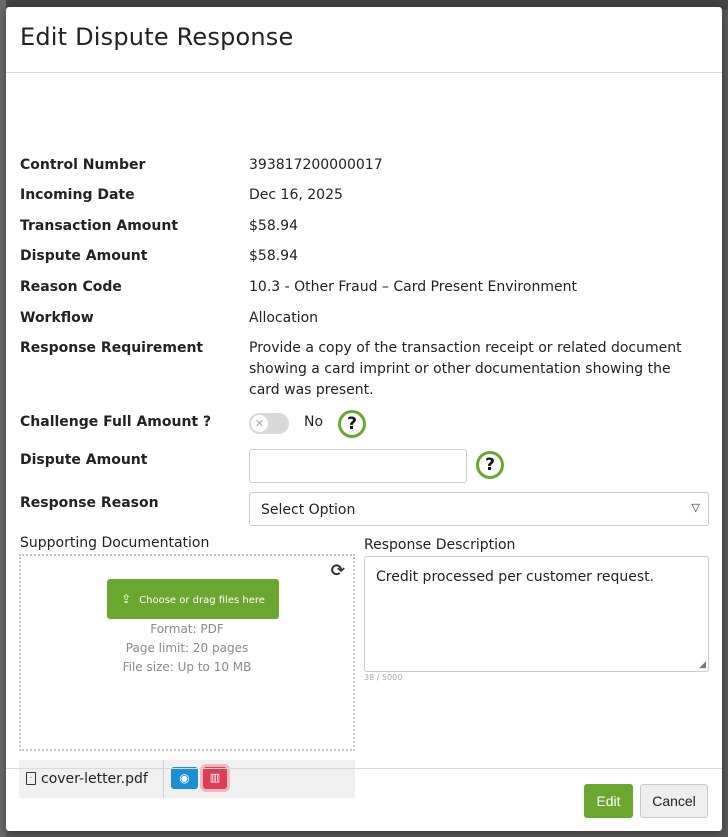 Image resolution: width=728 pixels, height=837 pixels. I want to click on response-reason-select: Select Option ▽, so click(479, 509).